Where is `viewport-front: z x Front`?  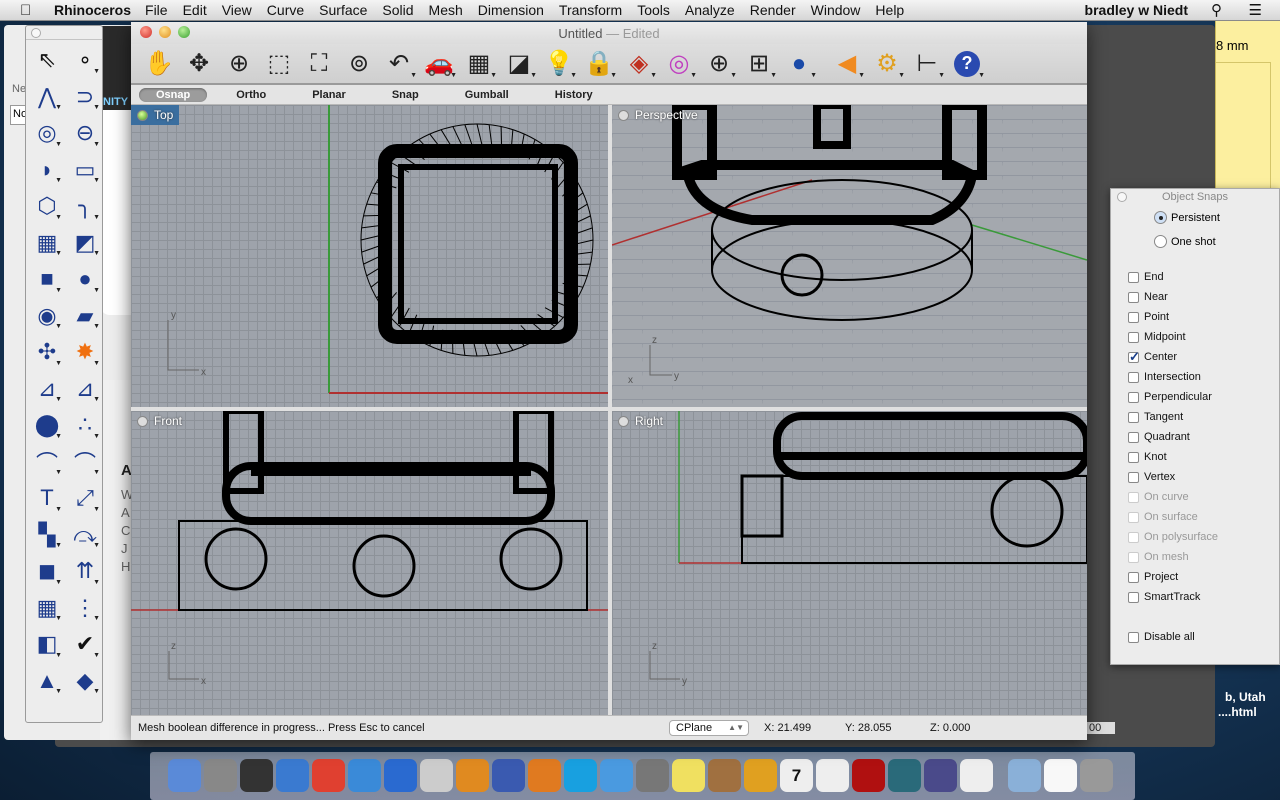
viewport-front: z x Front is located at coordinates (369, 563).